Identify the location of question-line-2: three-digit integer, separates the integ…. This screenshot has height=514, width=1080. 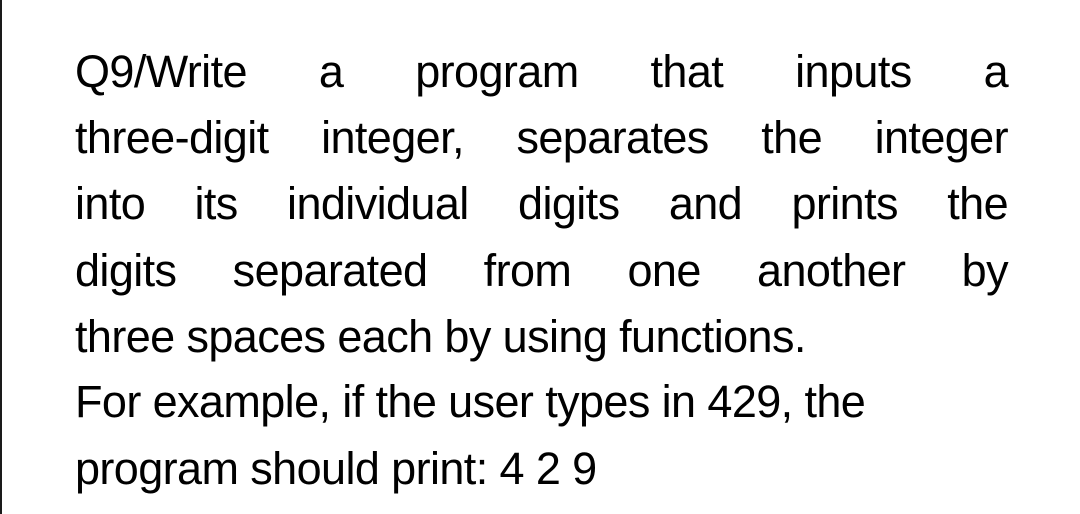
(542, 137).